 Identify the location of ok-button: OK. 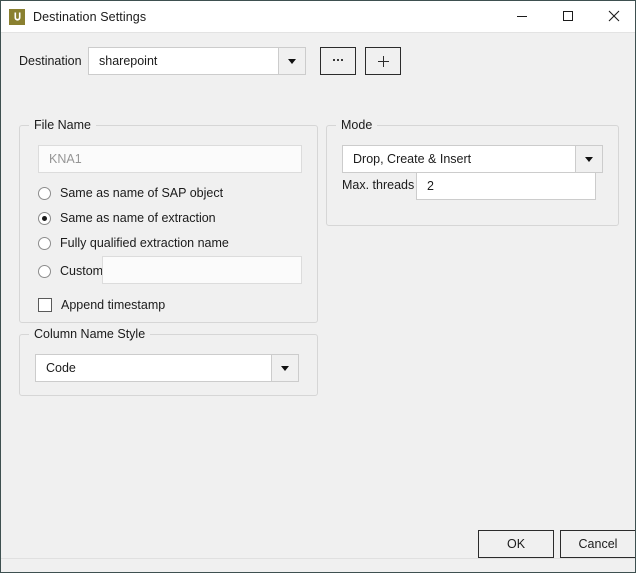
(516, 544).